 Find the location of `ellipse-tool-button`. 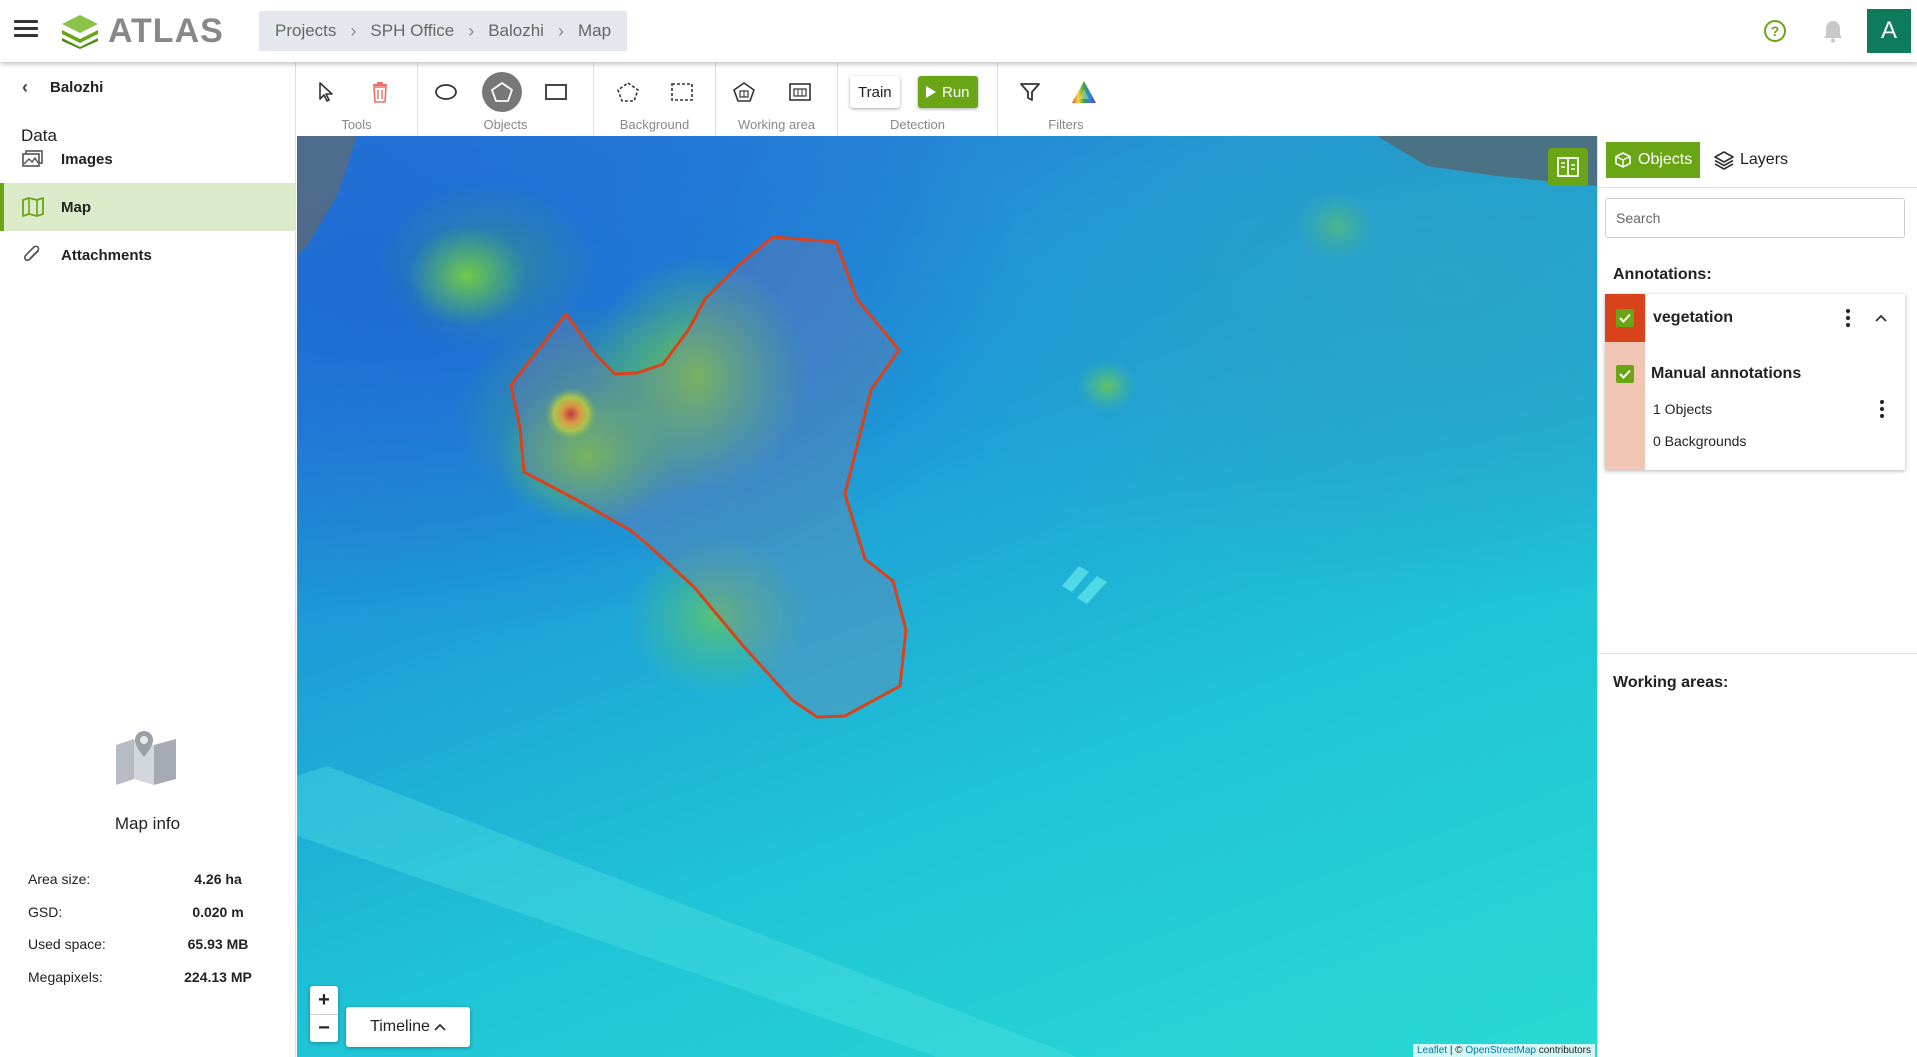

ellipse-tool-button is located at coordinates (446, 92).